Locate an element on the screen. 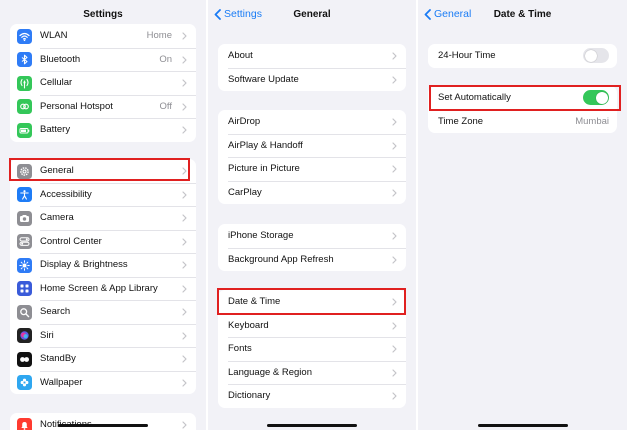 This screenshot has height=430, width=627. general-item-picture-in-picture: Picture in Picture is located at coordinates (312, 169).